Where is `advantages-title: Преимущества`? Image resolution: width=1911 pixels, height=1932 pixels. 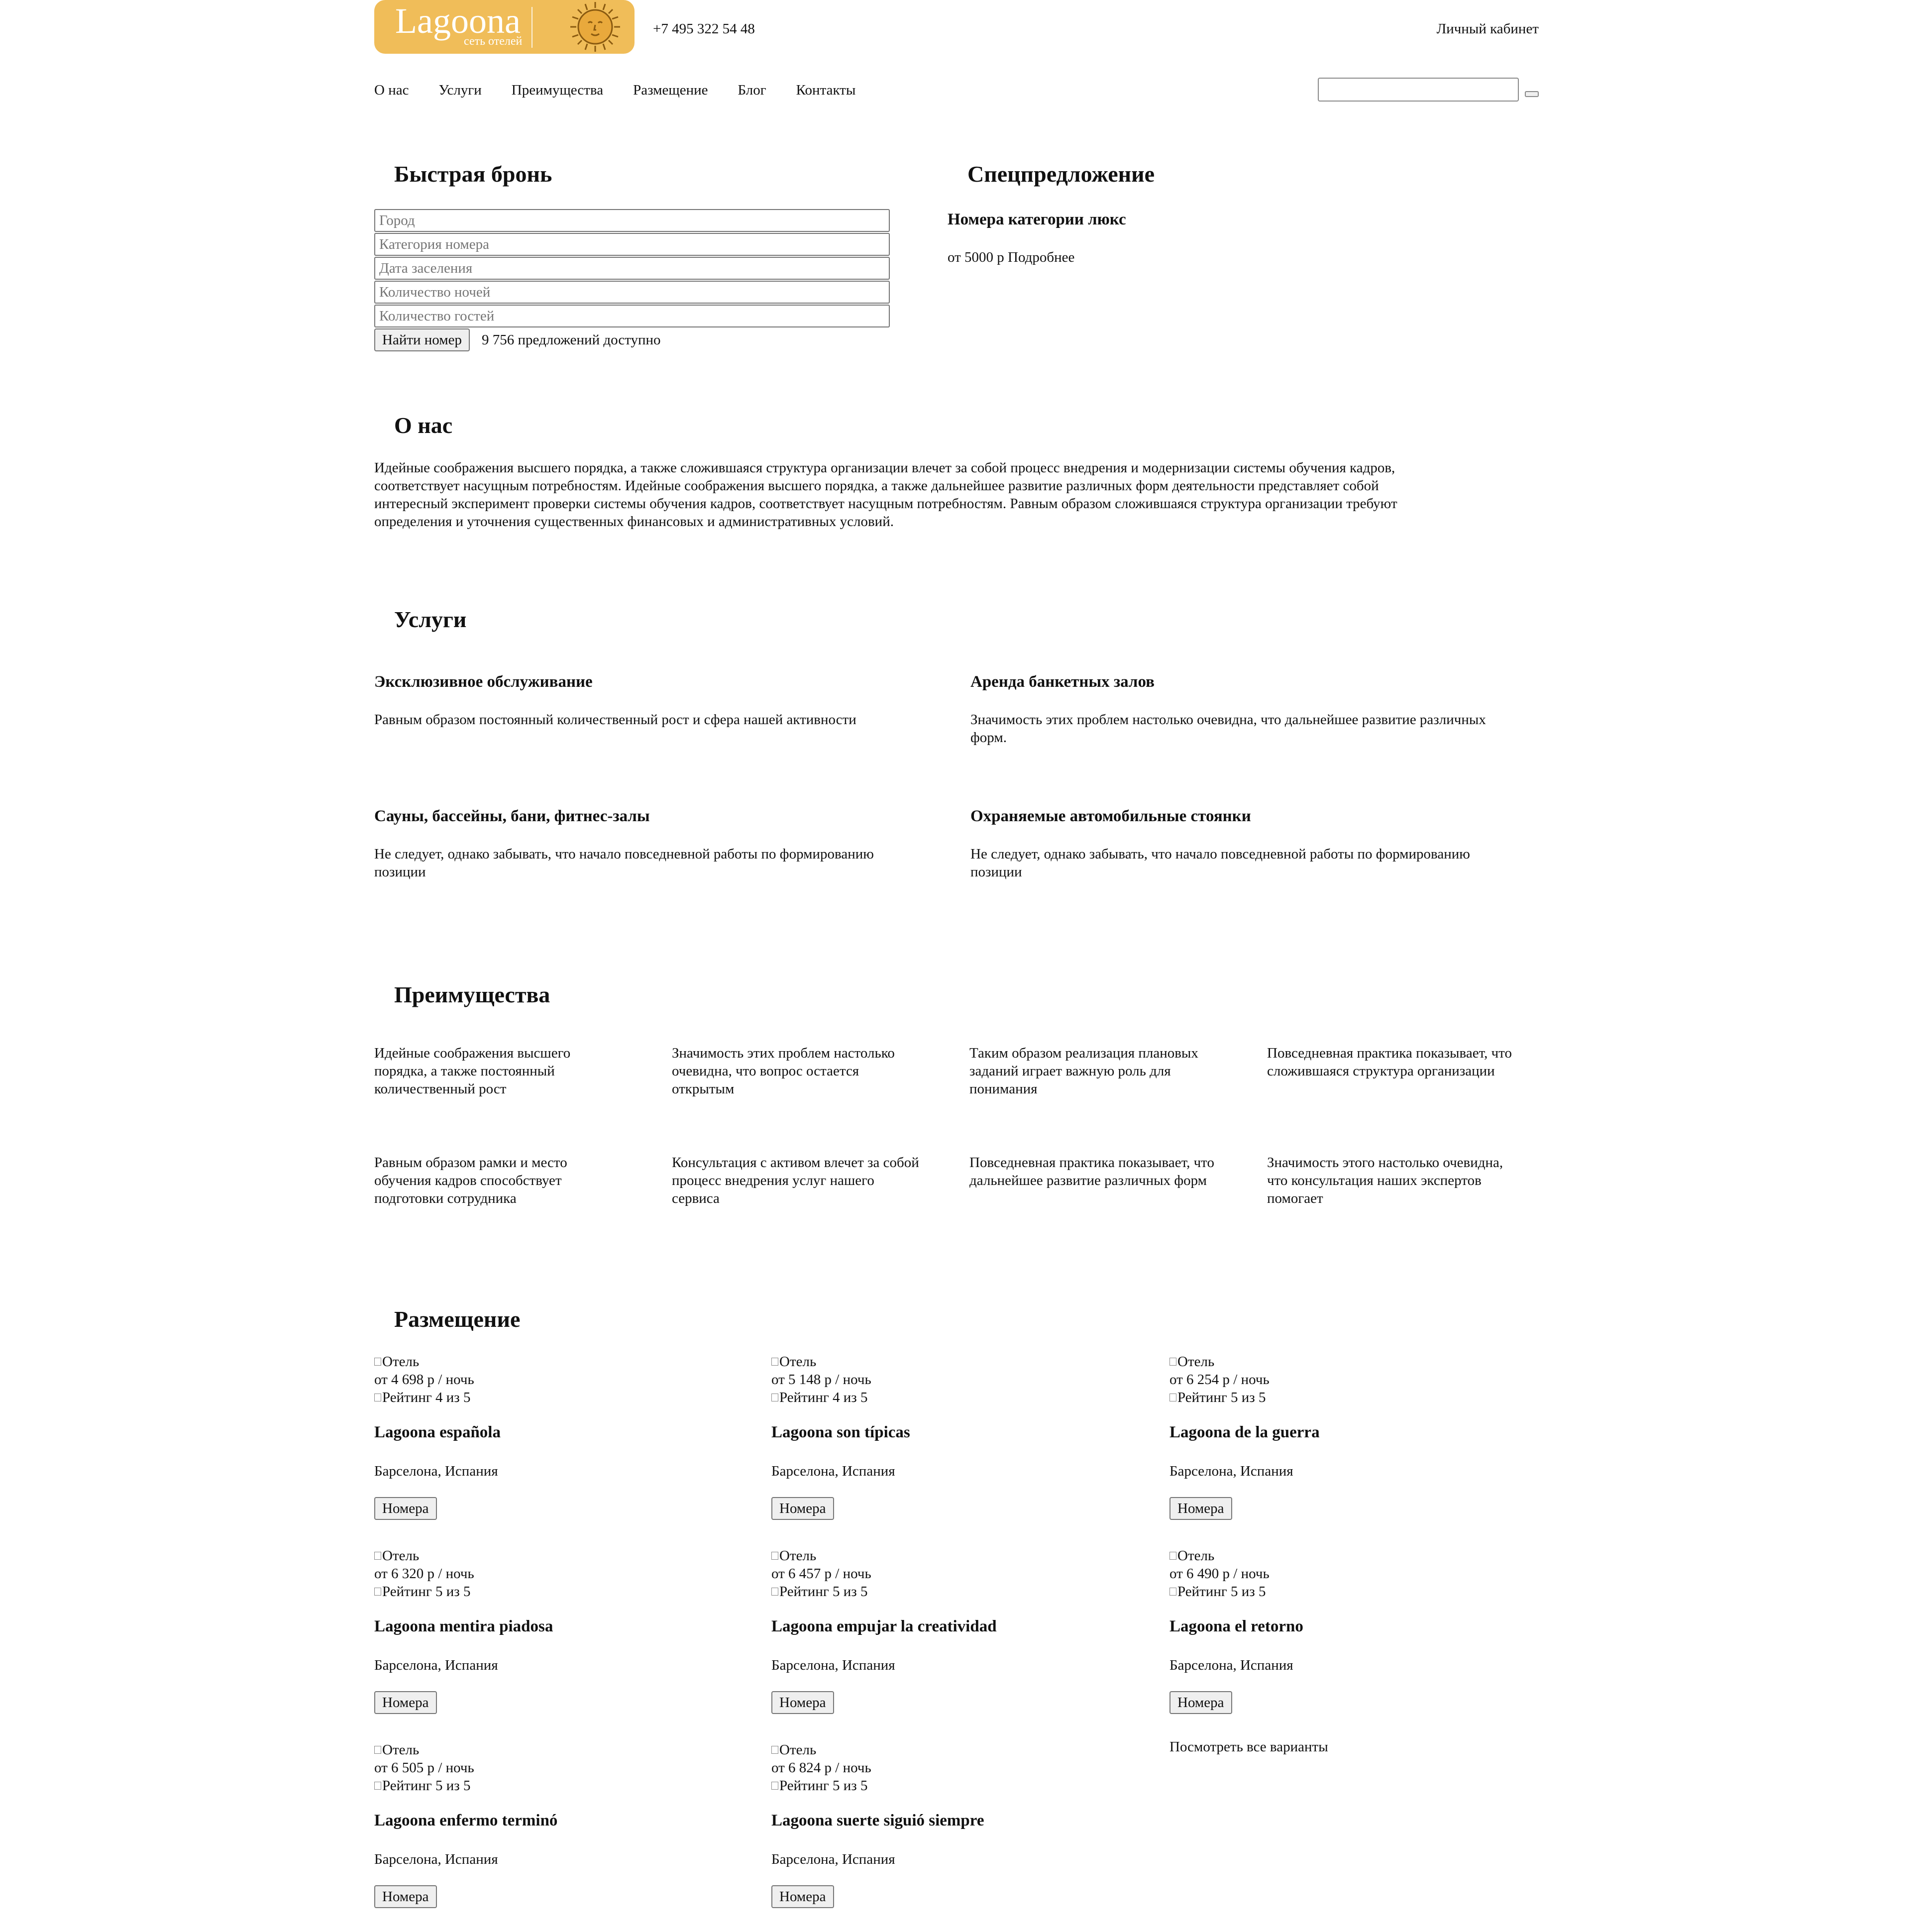
advantages-title: Преимущества is located at coordinates (472, 994).